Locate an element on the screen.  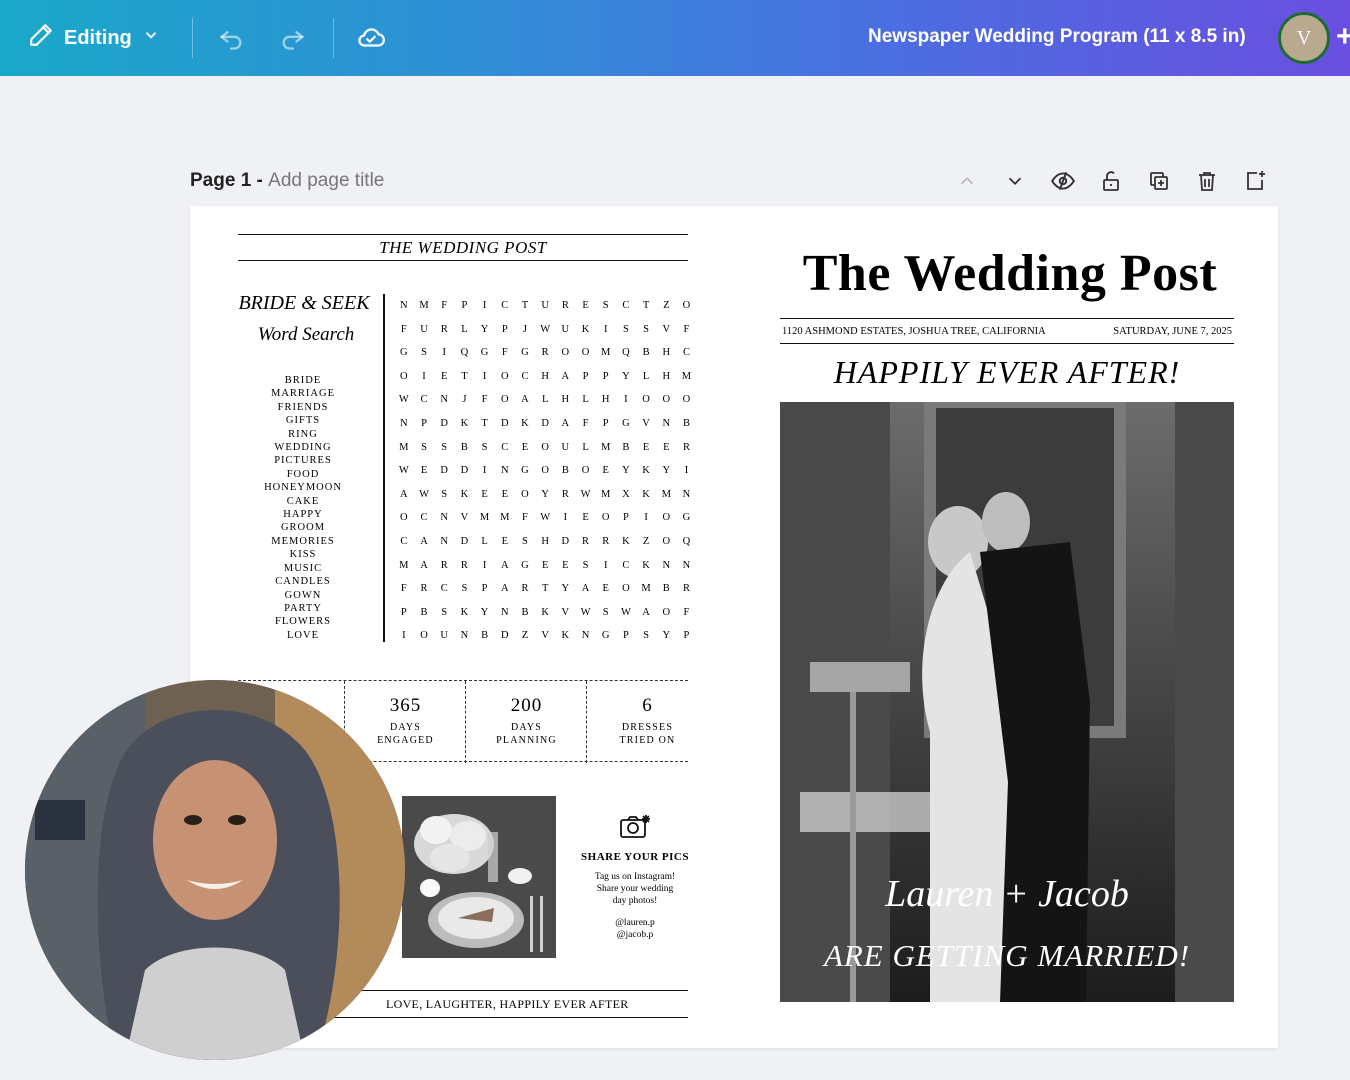
grid-row: WEDDINGOBOEYKYI is located at coordinates (545, 471).